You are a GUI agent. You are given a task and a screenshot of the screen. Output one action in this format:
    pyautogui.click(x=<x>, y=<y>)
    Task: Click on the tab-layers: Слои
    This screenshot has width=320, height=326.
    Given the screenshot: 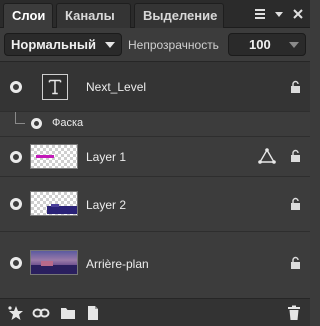 What is the action you would take?
    pyautogui.click(x=28, y=16)
    